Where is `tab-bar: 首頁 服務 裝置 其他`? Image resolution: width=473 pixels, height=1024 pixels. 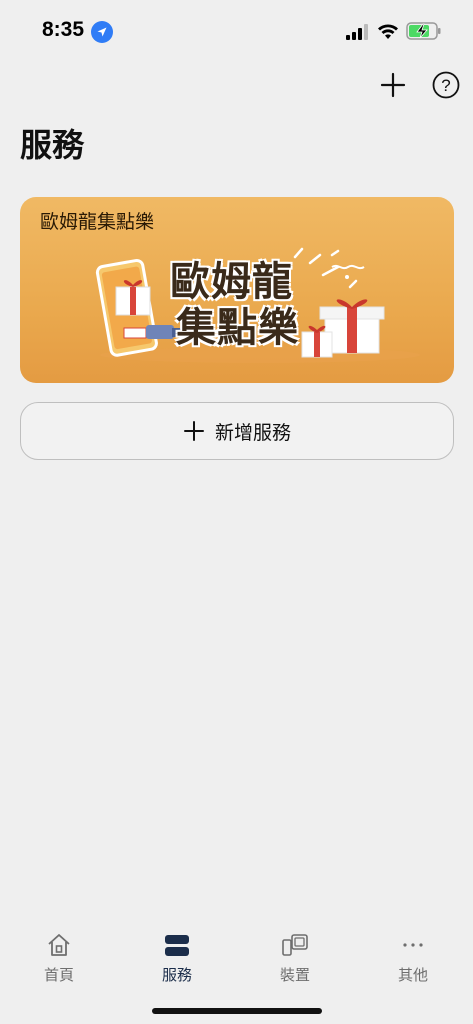 tab-bar: 首頁 服務 裝置 其他 is located at coordinates (236, 955).